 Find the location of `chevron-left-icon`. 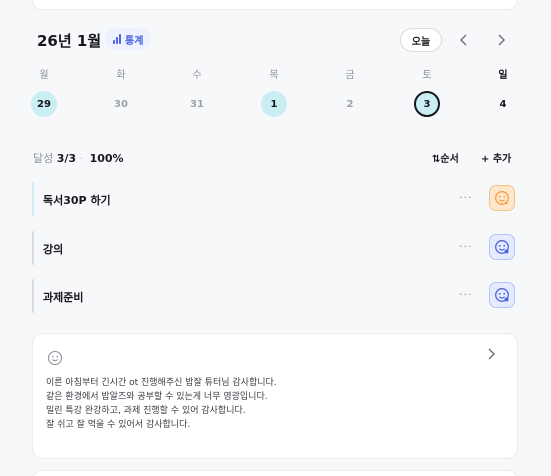

chevron-left-icon is located at coordinates (464, 40).